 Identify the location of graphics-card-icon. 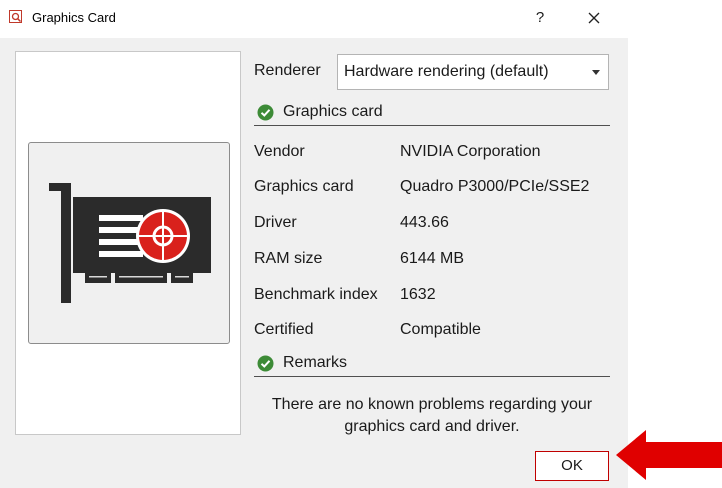
(130, 243).